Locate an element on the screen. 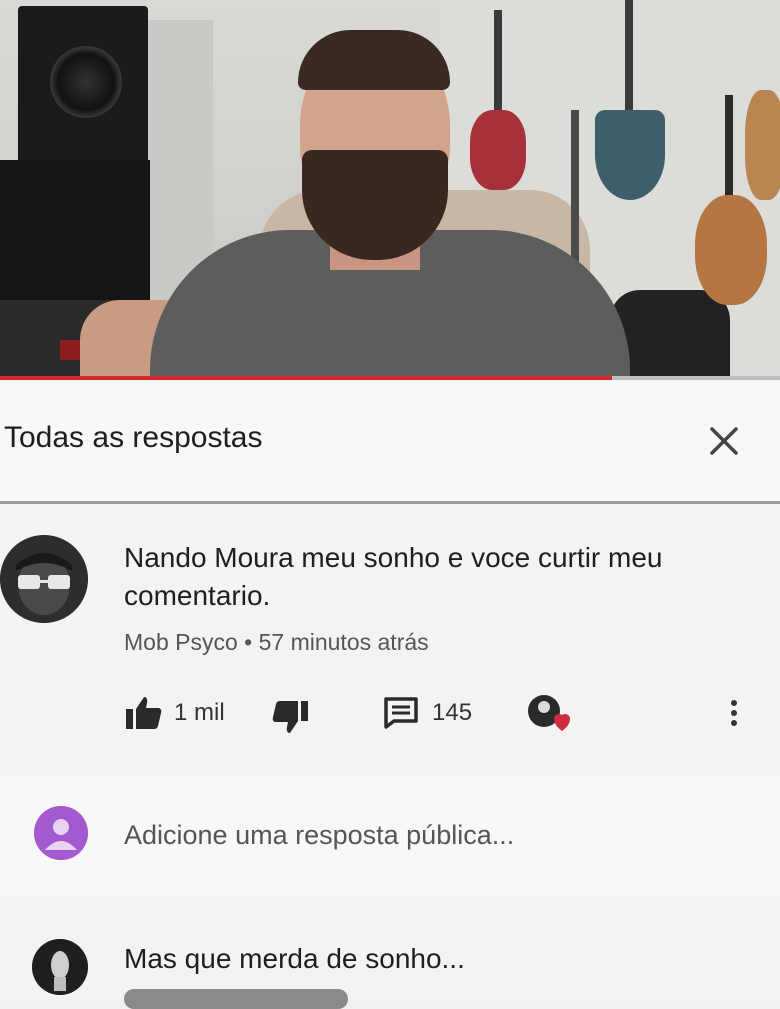  reply-count: 145 is located at coordinates (452, 712).